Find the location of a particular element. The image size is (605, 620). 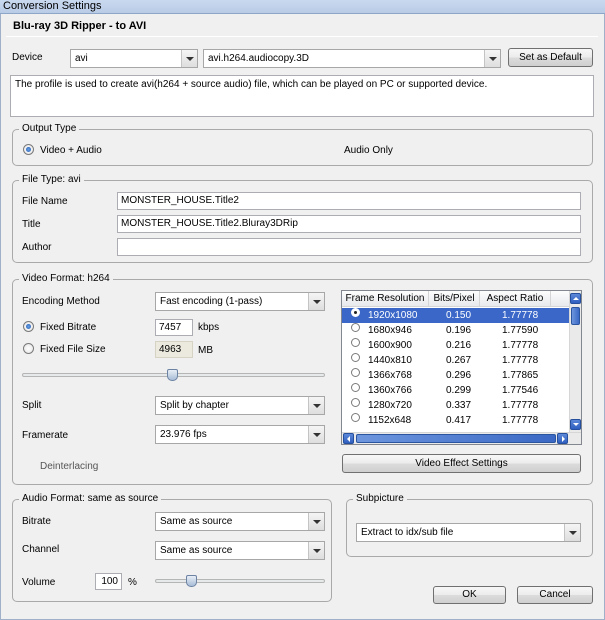

header-divider is located at coordinates (302, 36).